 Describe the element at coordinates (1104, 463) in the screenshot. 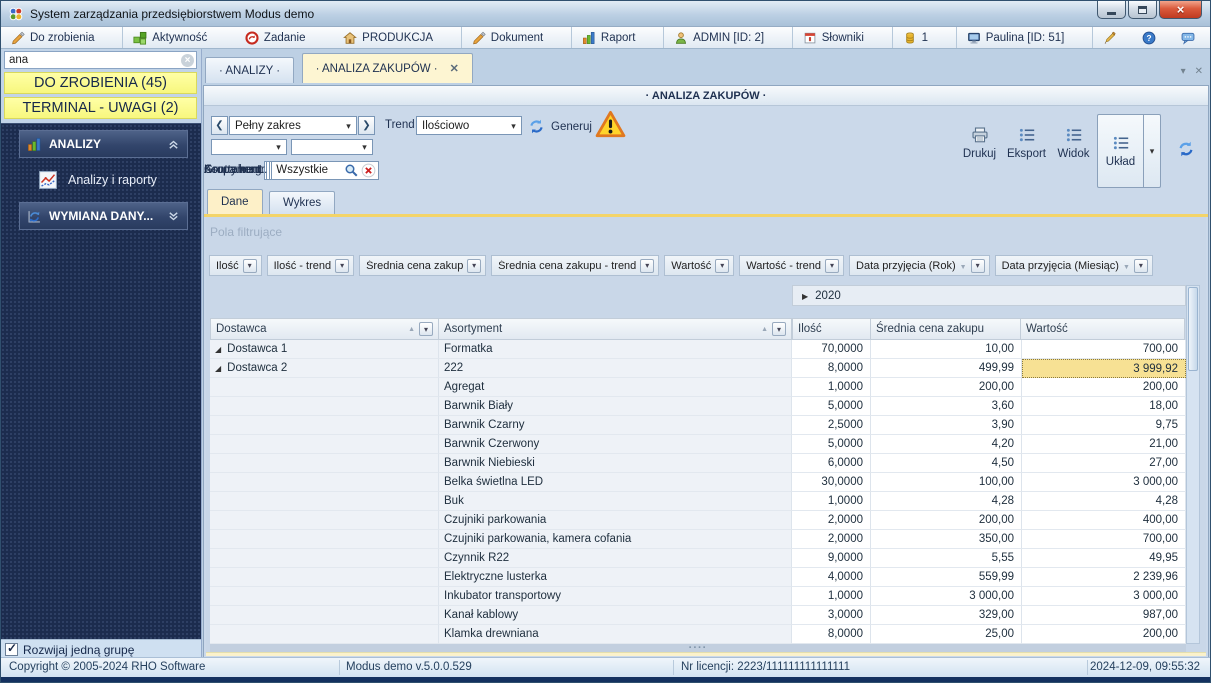

I see `value-cell: 27,00` at that location.